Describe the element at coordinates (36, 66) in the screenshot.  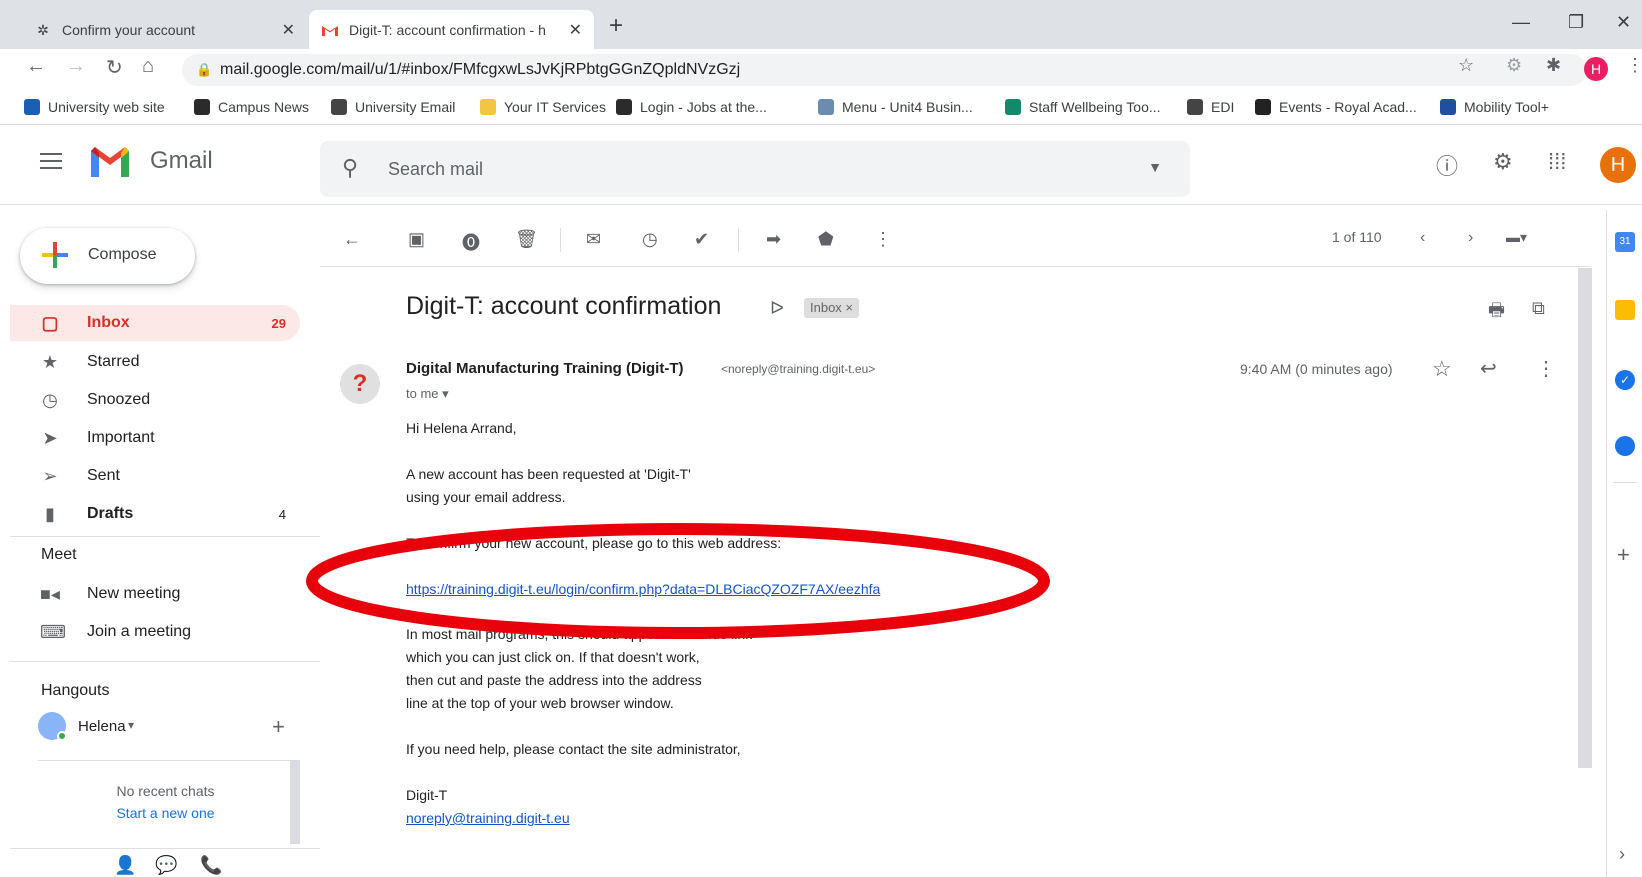
I see `back-arrow-icon: ←` at that location.